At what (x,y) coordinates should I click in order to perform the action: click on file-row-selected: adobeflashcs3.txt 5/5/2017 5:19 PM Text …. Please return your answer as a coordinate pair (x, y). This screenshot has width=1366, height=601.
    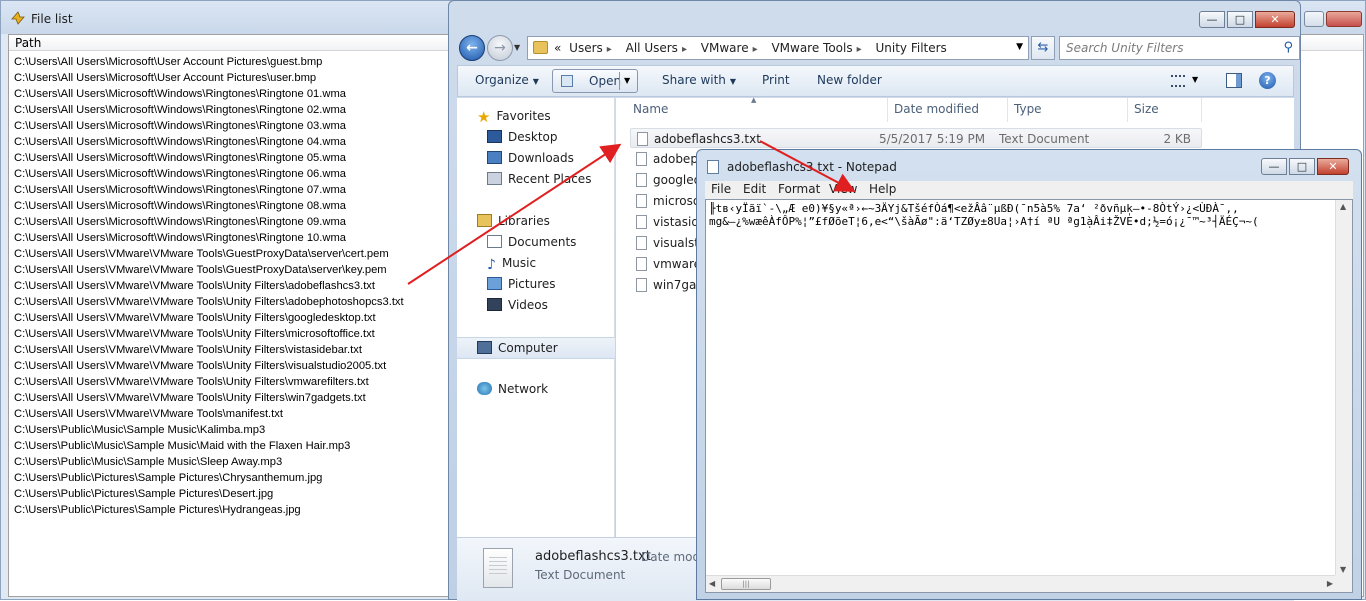
    Looking at the image, I should click on (916, 138).